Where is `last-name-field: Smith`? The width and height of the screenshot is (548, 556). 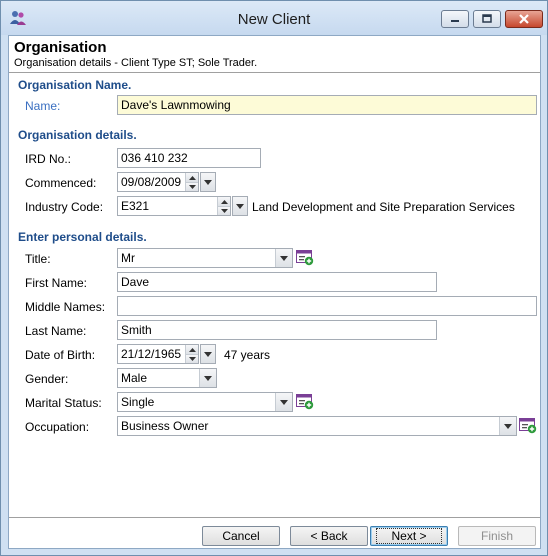 last-name-field: Smith is located at coordinates (277, 330).